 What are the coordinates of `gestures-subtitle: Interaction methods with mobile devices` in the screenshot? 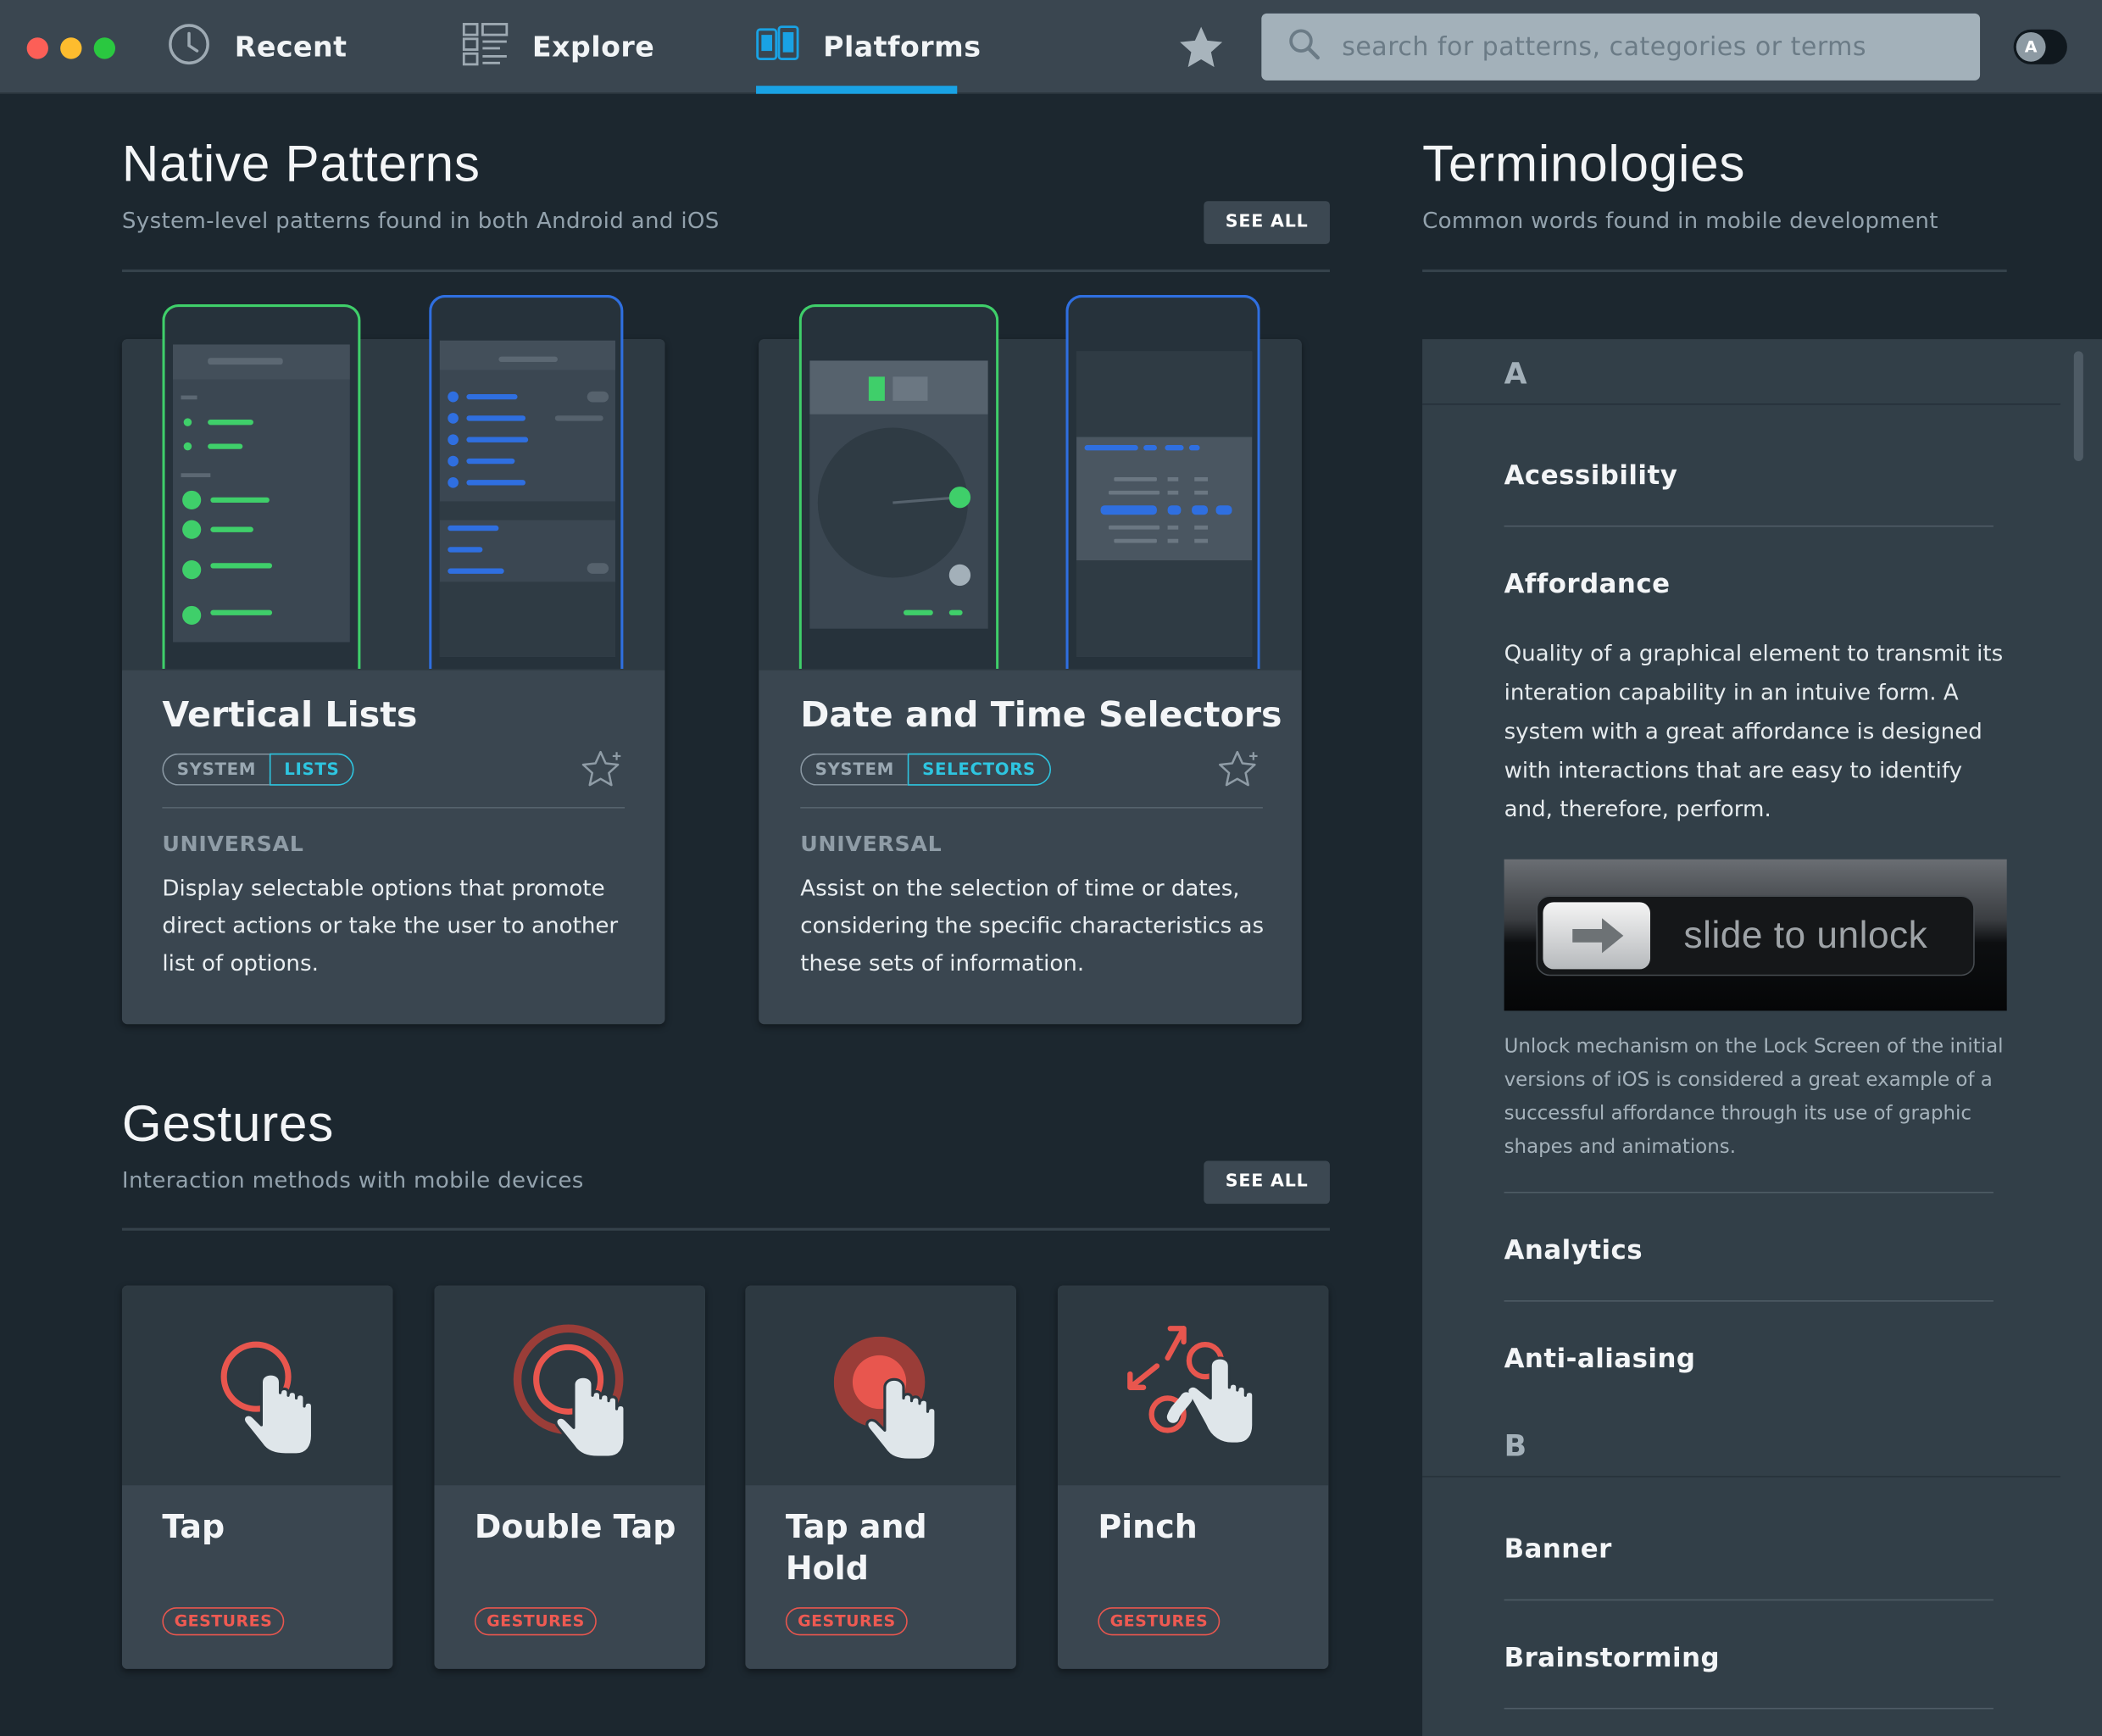 It's located at (352, 1180).